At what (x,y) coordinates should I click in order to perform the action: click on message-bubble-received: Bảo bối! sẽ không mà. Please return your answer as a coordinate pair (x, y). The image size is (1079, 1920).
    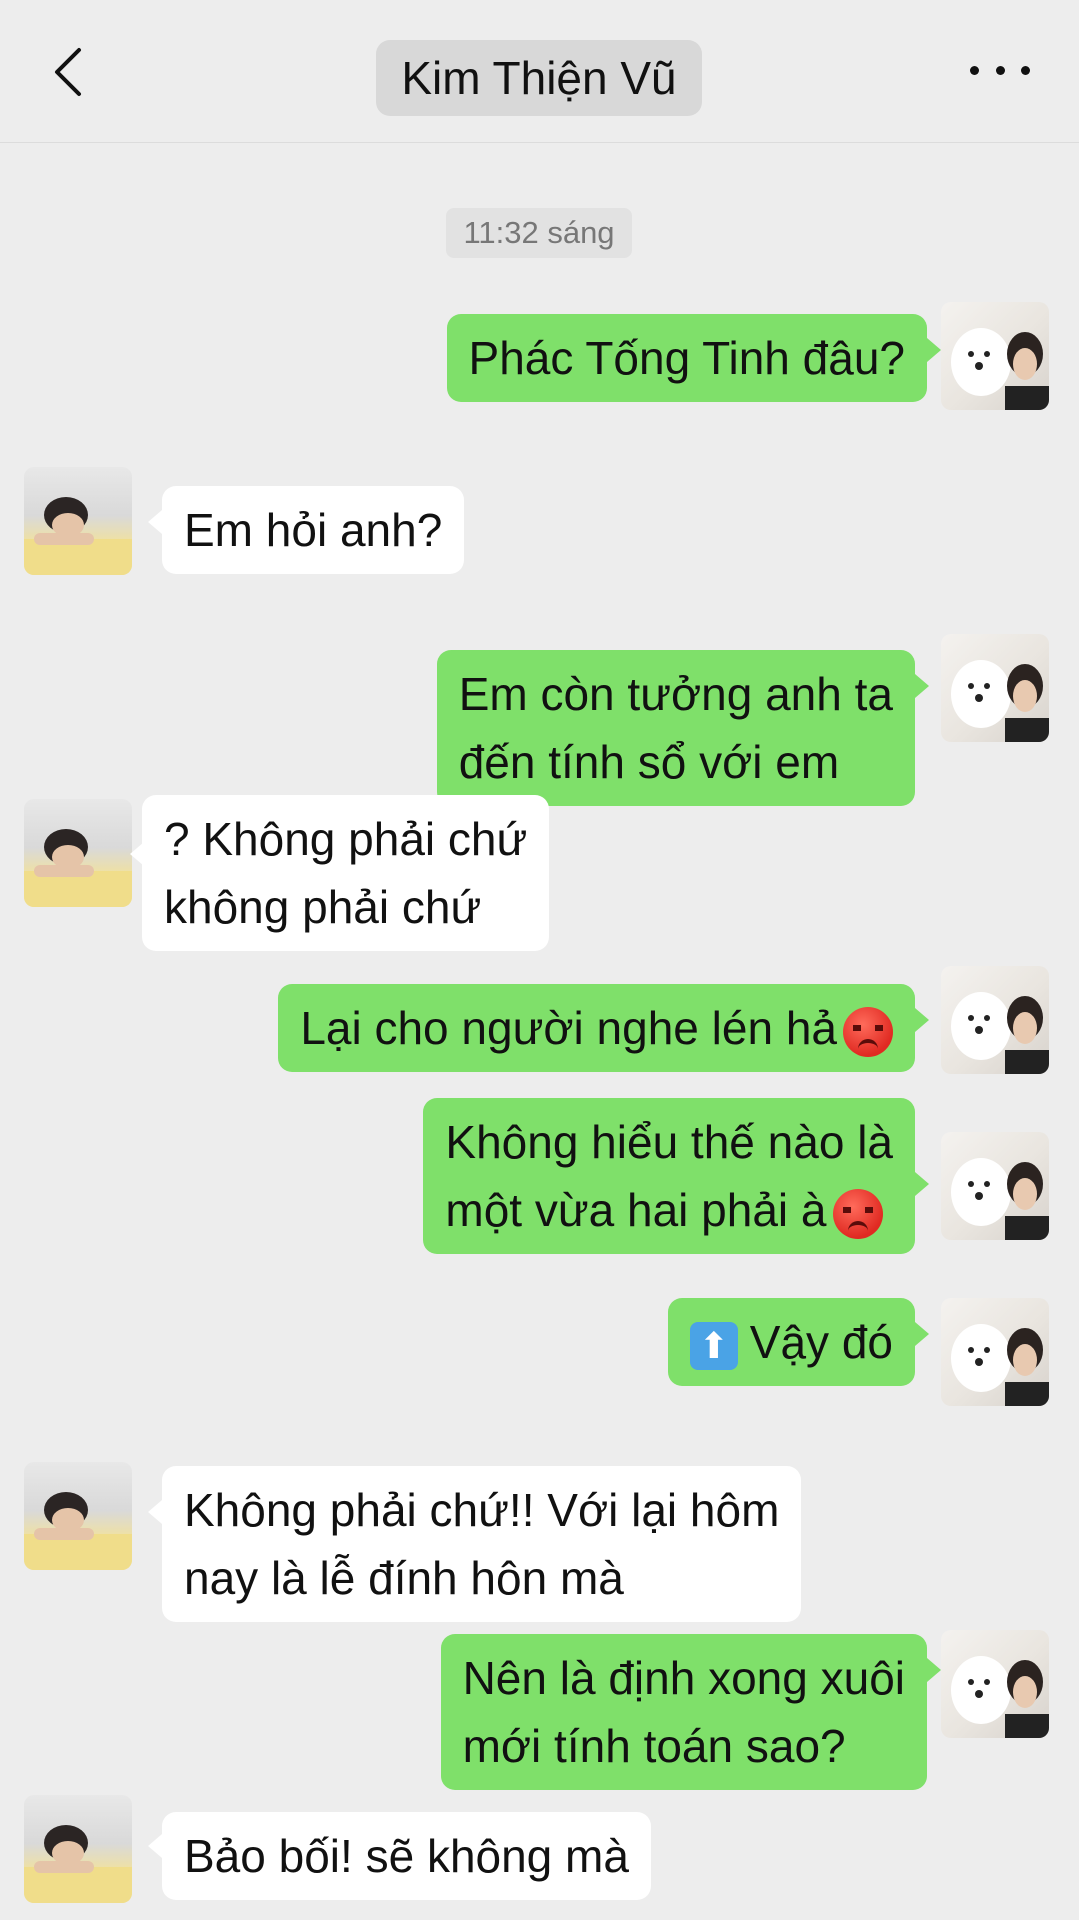
    Looking at the image, I should click on (406, 1856).